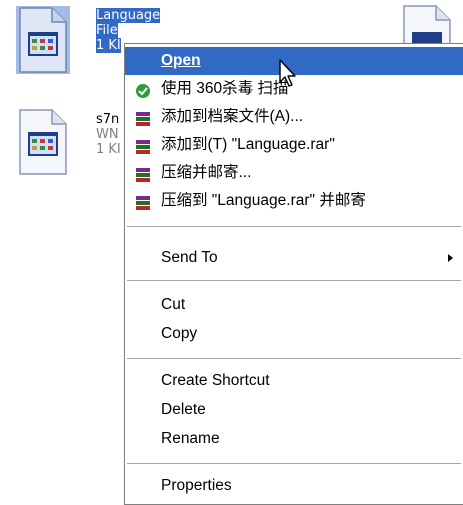 The width and height of the screenshot is (463, 505). What do you see at coordinates (183, 409) in the screenshot?
I see `menu-item-label: Delete` at bounding box center [183, 409].